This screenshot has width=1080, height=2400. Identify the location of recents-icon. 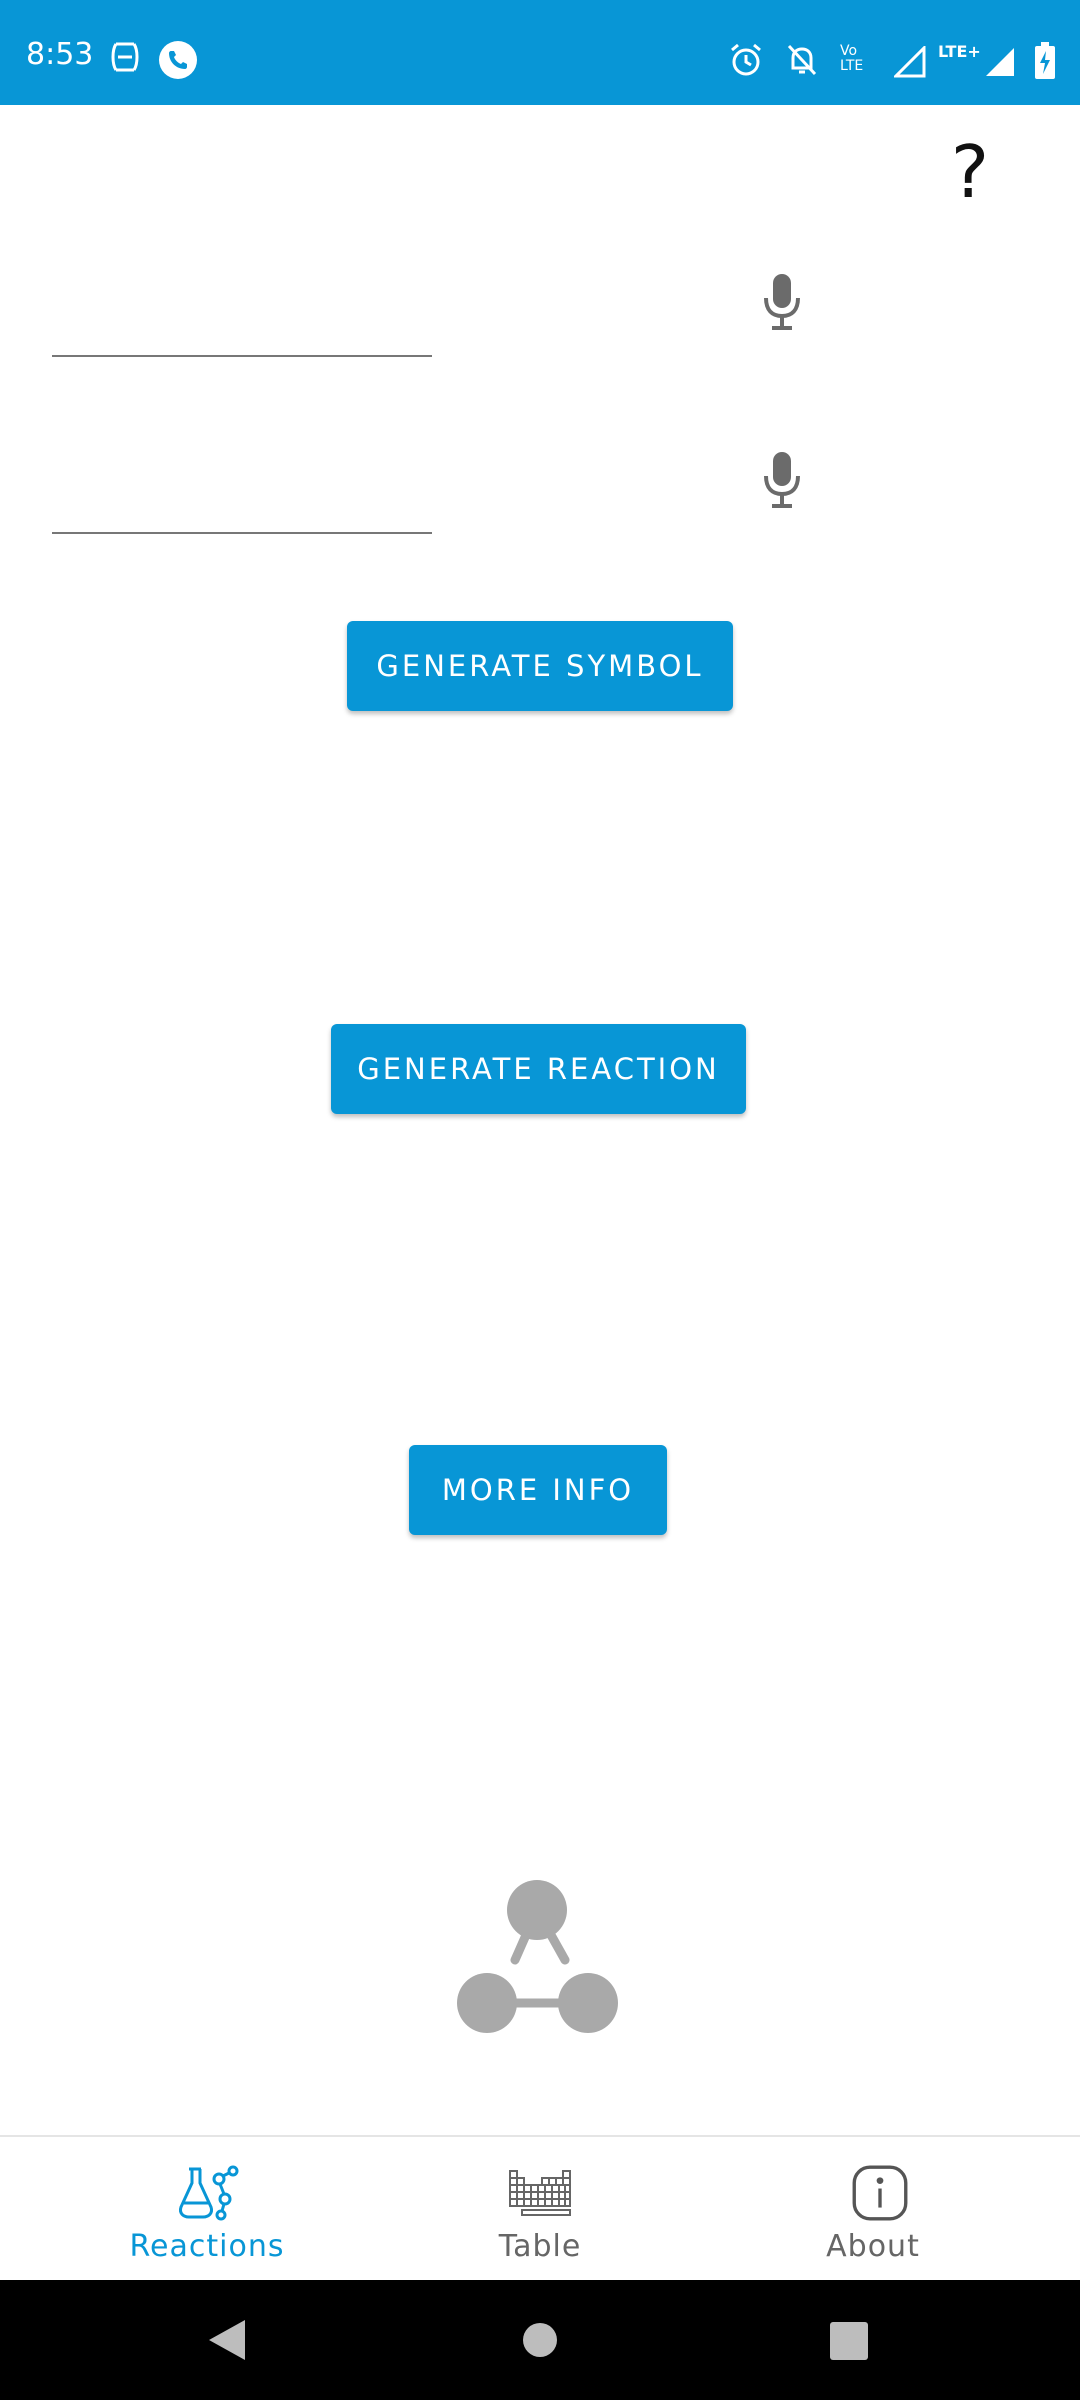
(849, 2342).